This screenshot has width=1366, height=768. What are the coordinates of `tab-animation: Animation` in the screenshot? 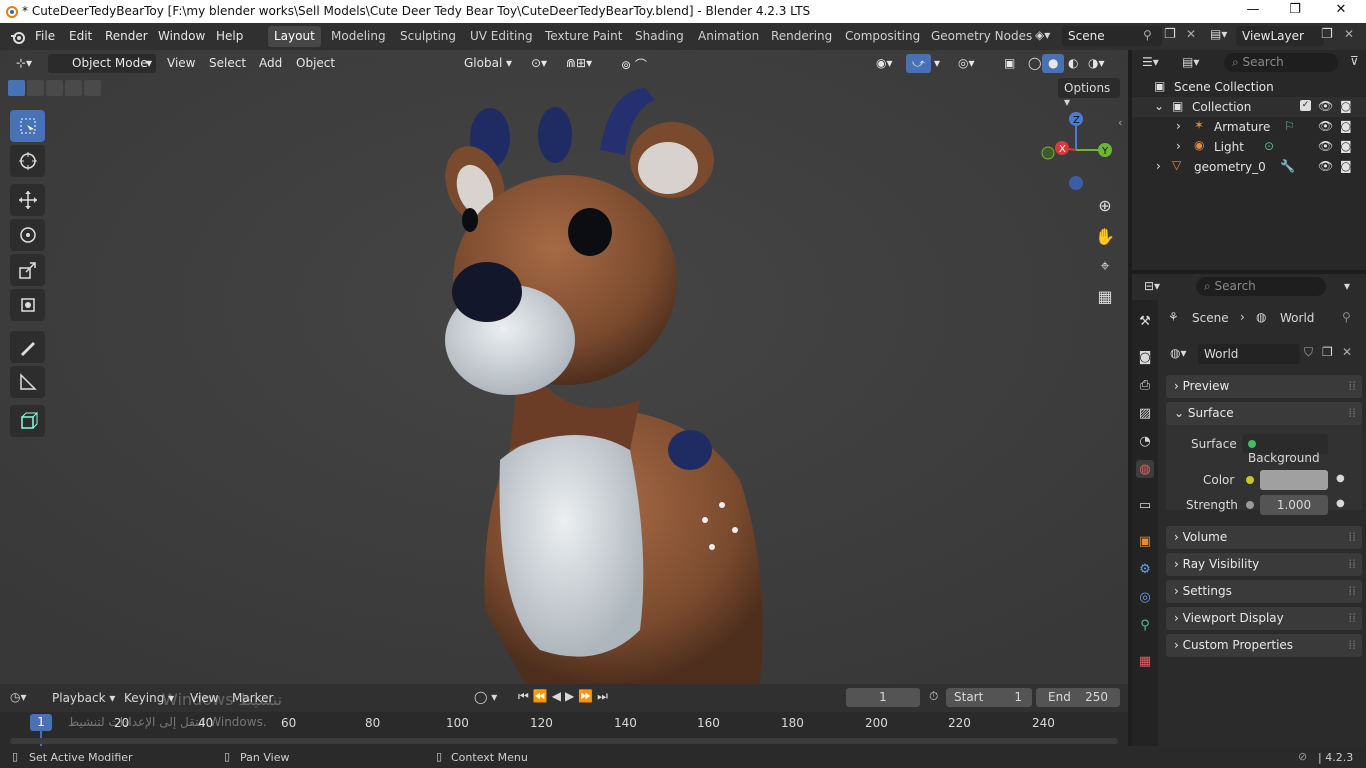 It's located at (728, 36).